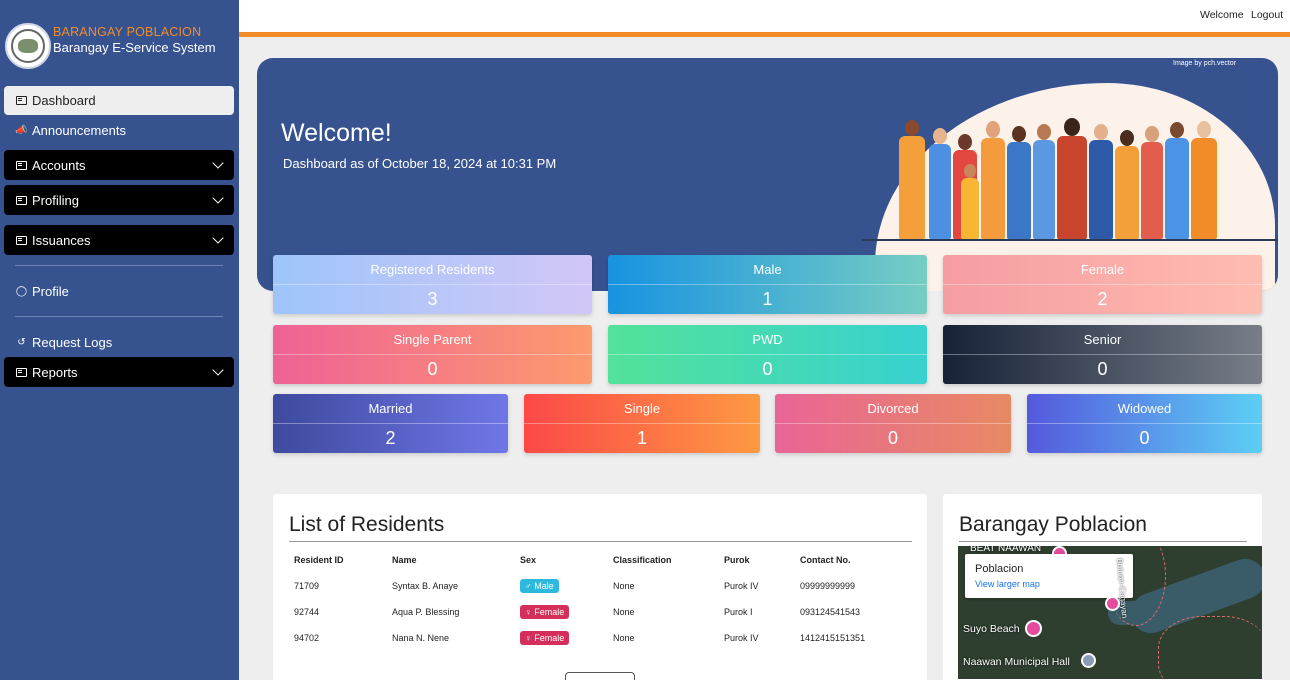  I want to click on residents-title: List of Residents, so click(367, 524).